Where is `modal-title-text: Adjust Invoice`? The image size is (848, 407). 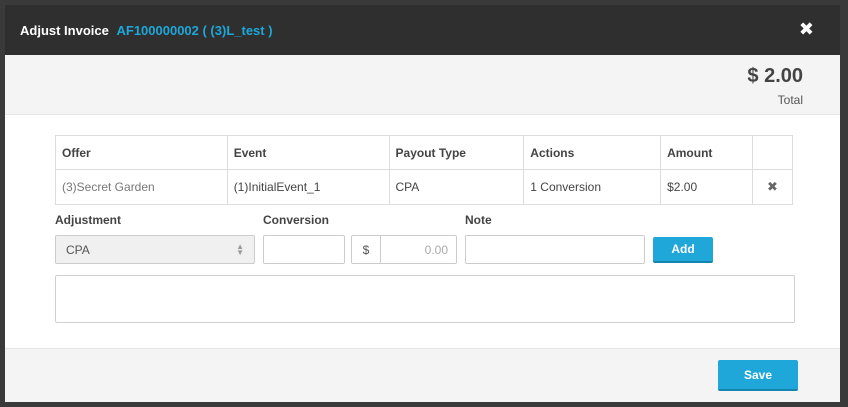 modal-title-text: Adjust Invoice is located at coordinates (64, 30).